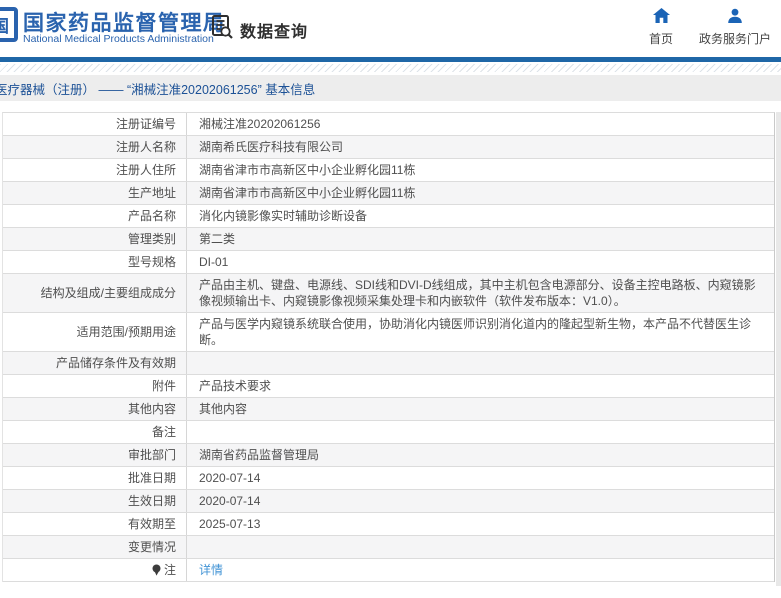 The width and height of the screenshot is (781, 598). What do you see at coordinates (778, 349) in the screenshot?
I see `right-edge-strip` at bounding box center [778, 349].